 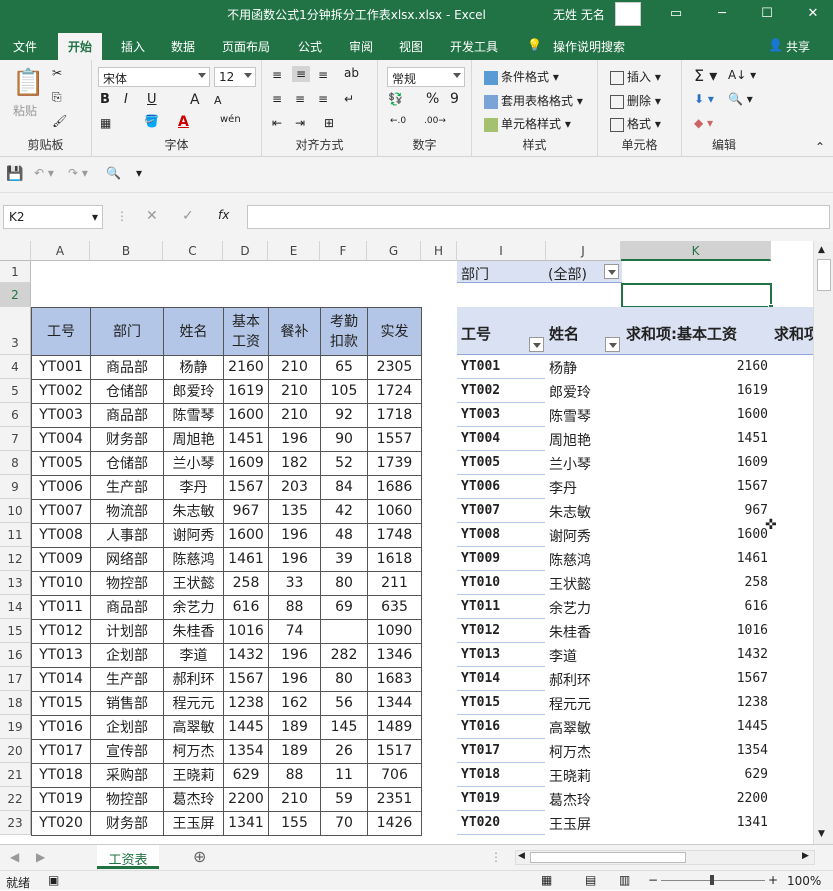 I want to click on table-cell: 王状懿, so click(x=193, y=583).